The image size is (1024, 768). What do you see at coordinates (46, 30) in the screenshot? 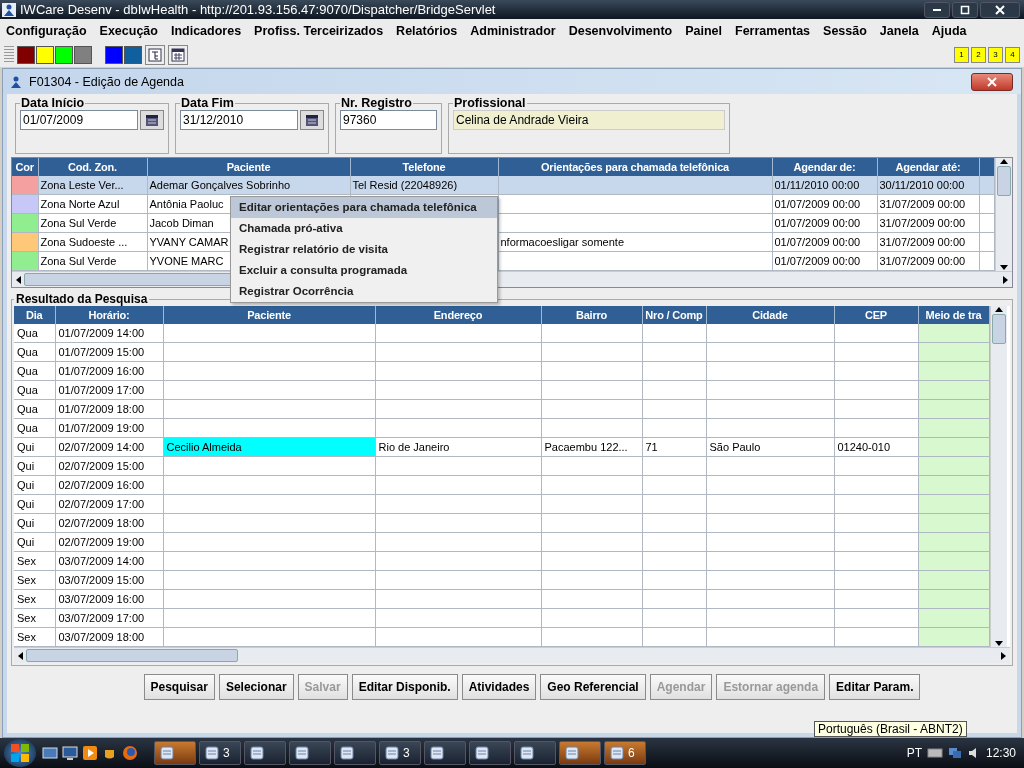
I see `menu-item: Configuração` at bounding box center [46, 30].